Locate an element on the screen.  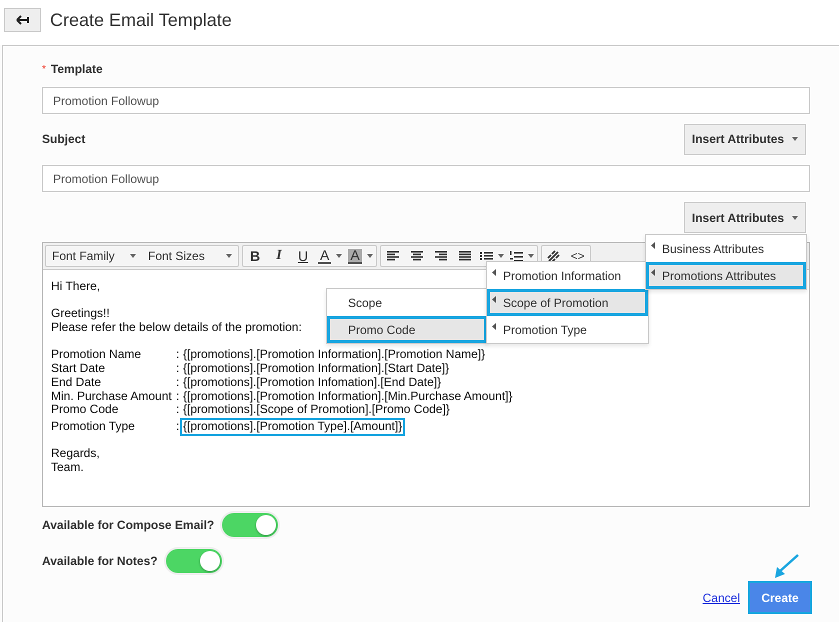
email-text-line: Hi There, is located at coordinates (75, 287).